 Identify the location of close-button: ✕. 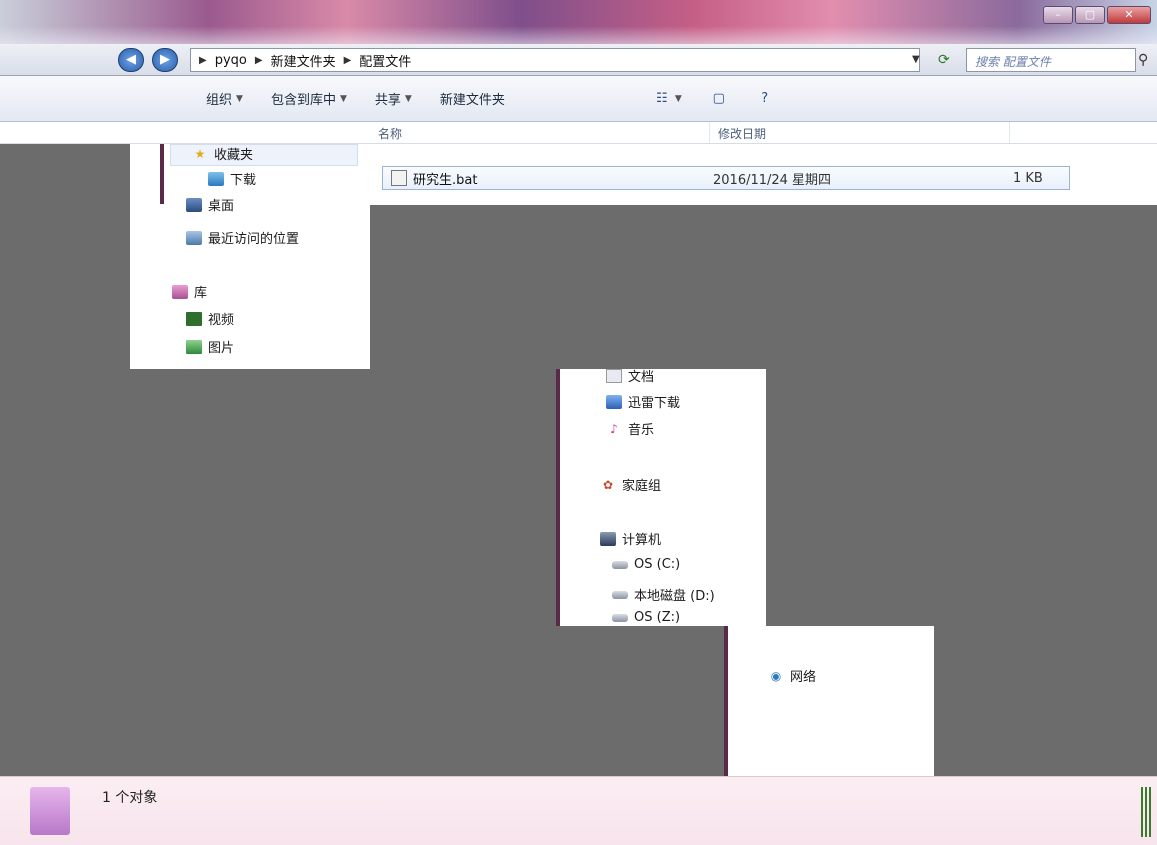
(1129, 15).